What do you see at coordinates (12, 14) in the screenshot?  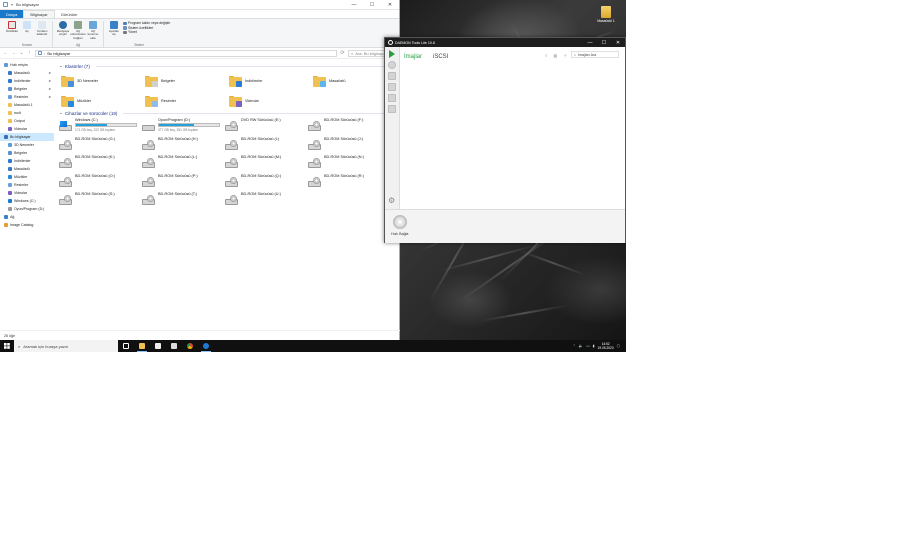 I see `tab-file: Dosya` at bounding box center [12, 14].